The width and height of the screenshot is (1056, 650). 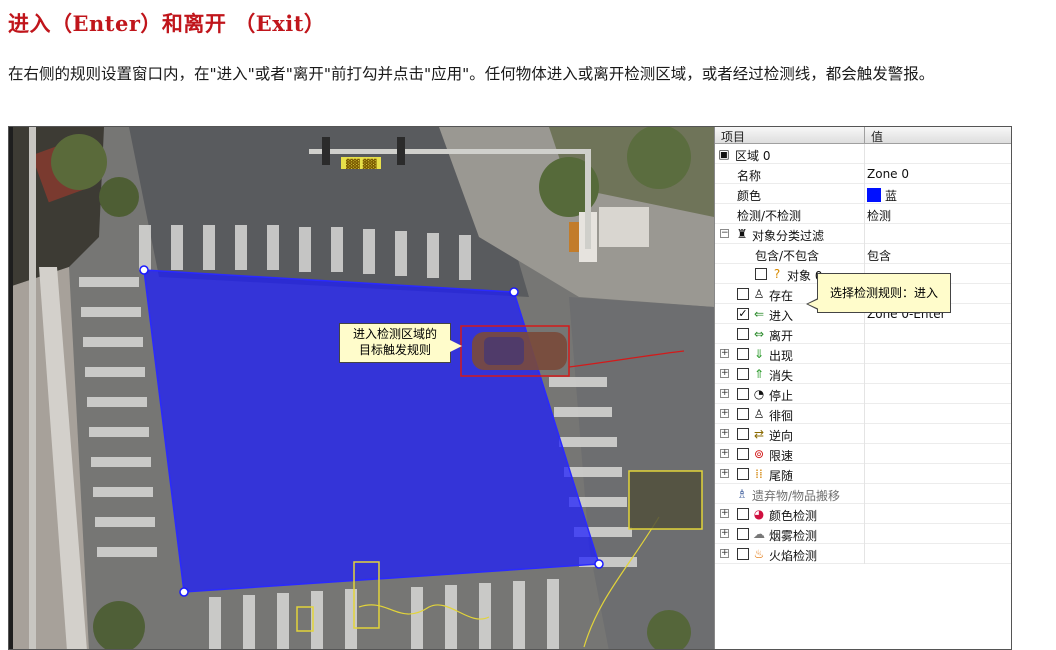 I want to click on disappear-icon: ⇑, so click(x=759, y=374).